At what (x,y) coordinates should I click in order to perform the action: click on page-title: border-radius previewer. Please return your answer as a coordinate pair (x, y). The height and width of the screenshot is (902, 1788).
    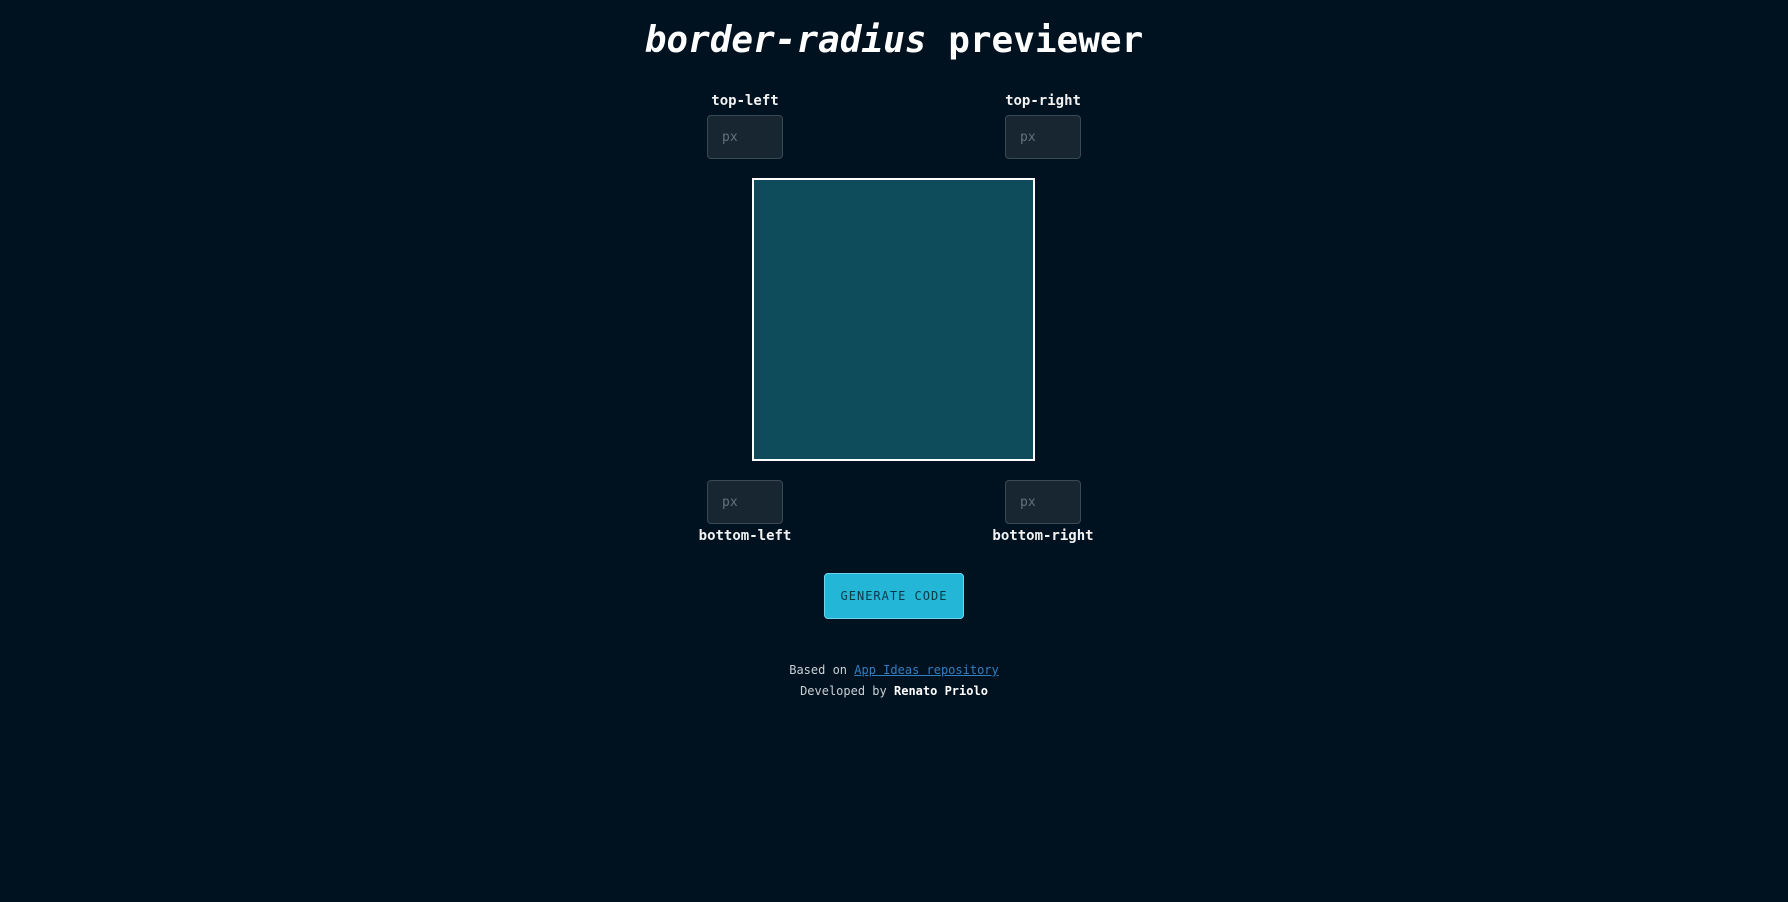
    Looking at the image, I should click on (894, 40).